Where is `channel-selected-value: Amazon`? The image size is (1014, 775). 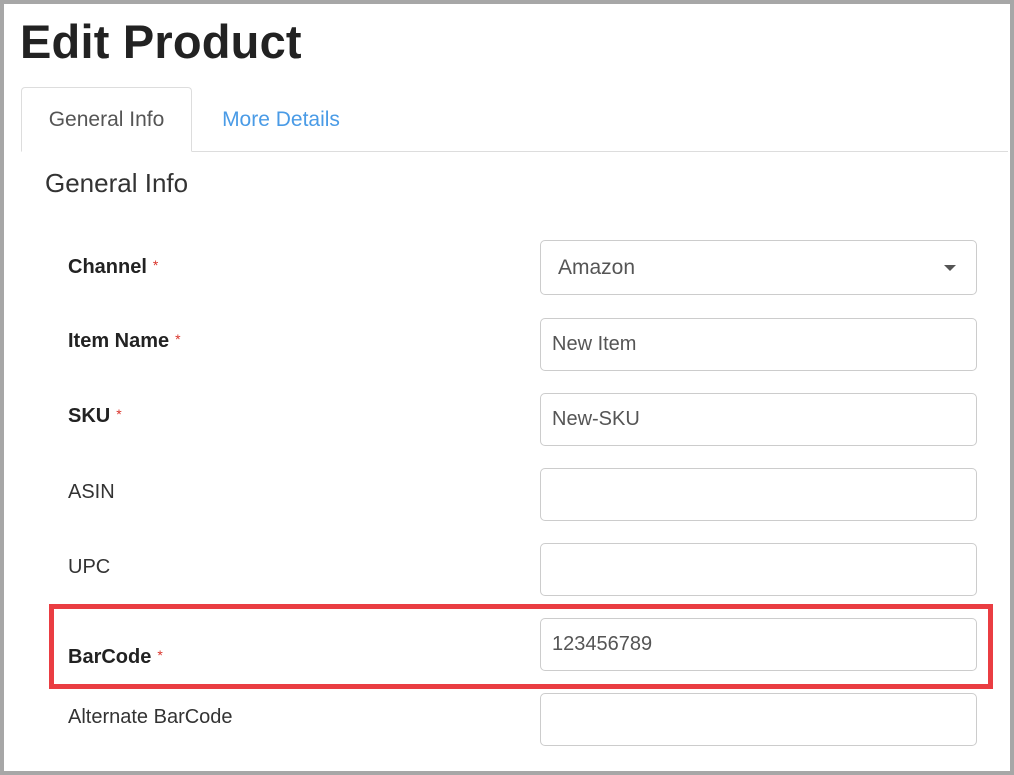
channel-selected-value: Amazon is located at coordinates (597, 267).